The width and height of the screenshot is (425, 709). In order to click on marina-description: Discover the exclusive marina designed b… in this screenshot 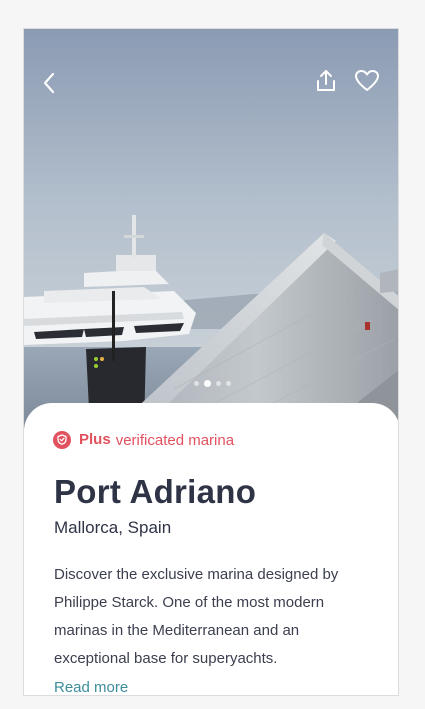, I will do `click(196, 616)`.